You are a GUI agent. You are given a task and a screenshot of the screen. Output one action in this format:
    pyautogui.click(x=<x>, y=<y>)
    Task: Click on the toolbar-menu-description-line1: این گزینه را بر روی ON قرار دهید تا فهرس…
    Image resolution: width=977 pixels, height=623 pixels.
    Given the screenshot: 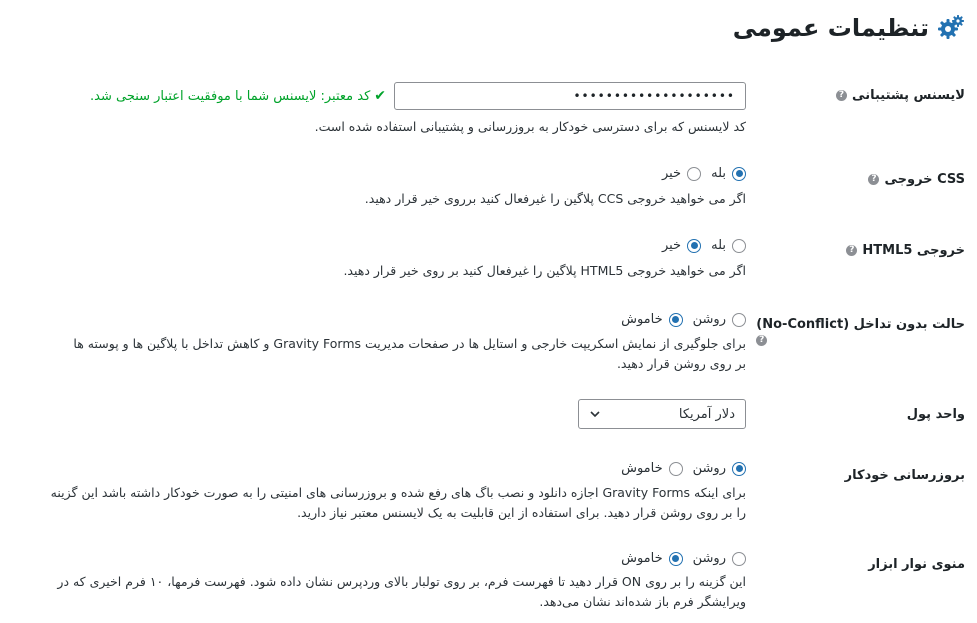 What is the action you would take?
    pyautogui.click(x=401, y=581)
    